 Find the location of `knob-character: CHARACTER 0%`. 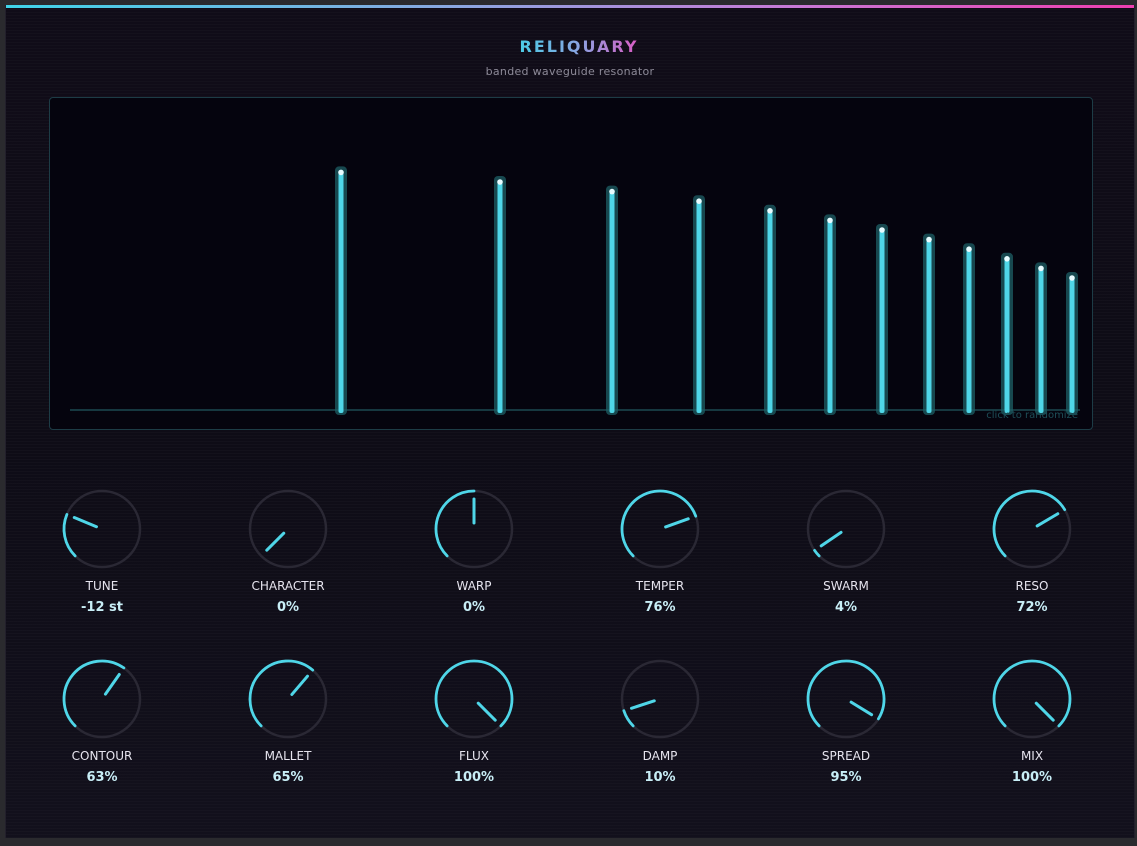

knob-character: CHARACTER 0% is located at coordinates (288, 551).